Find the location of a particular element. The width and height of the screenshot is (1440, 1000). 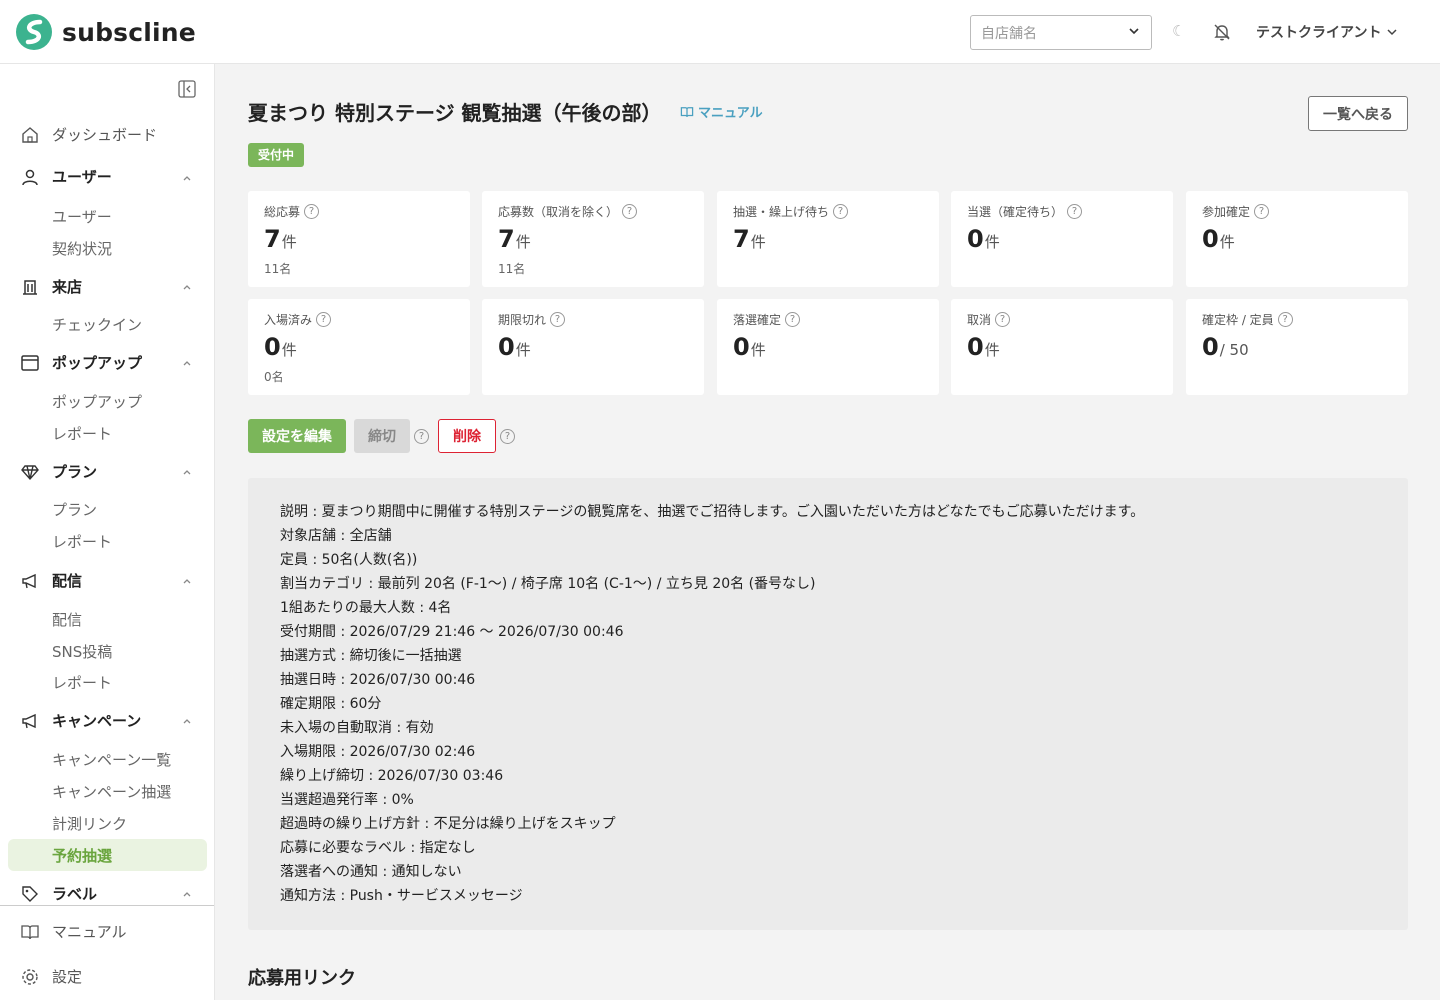

app-logo: subscline is located at coordinates (106, 32).